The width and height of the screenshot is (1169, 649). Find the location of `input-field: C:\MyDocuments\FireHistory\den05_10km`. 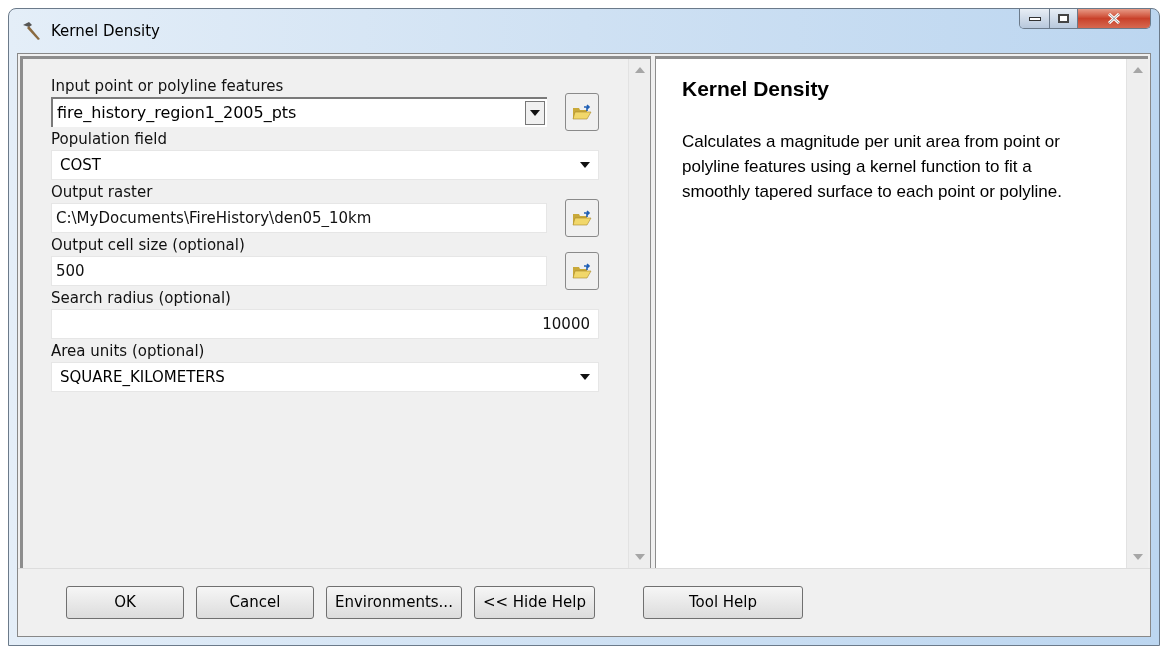

input-field: C:\MyDocuments\FireHistory\den05_10km is located at coordinates (299, 218).